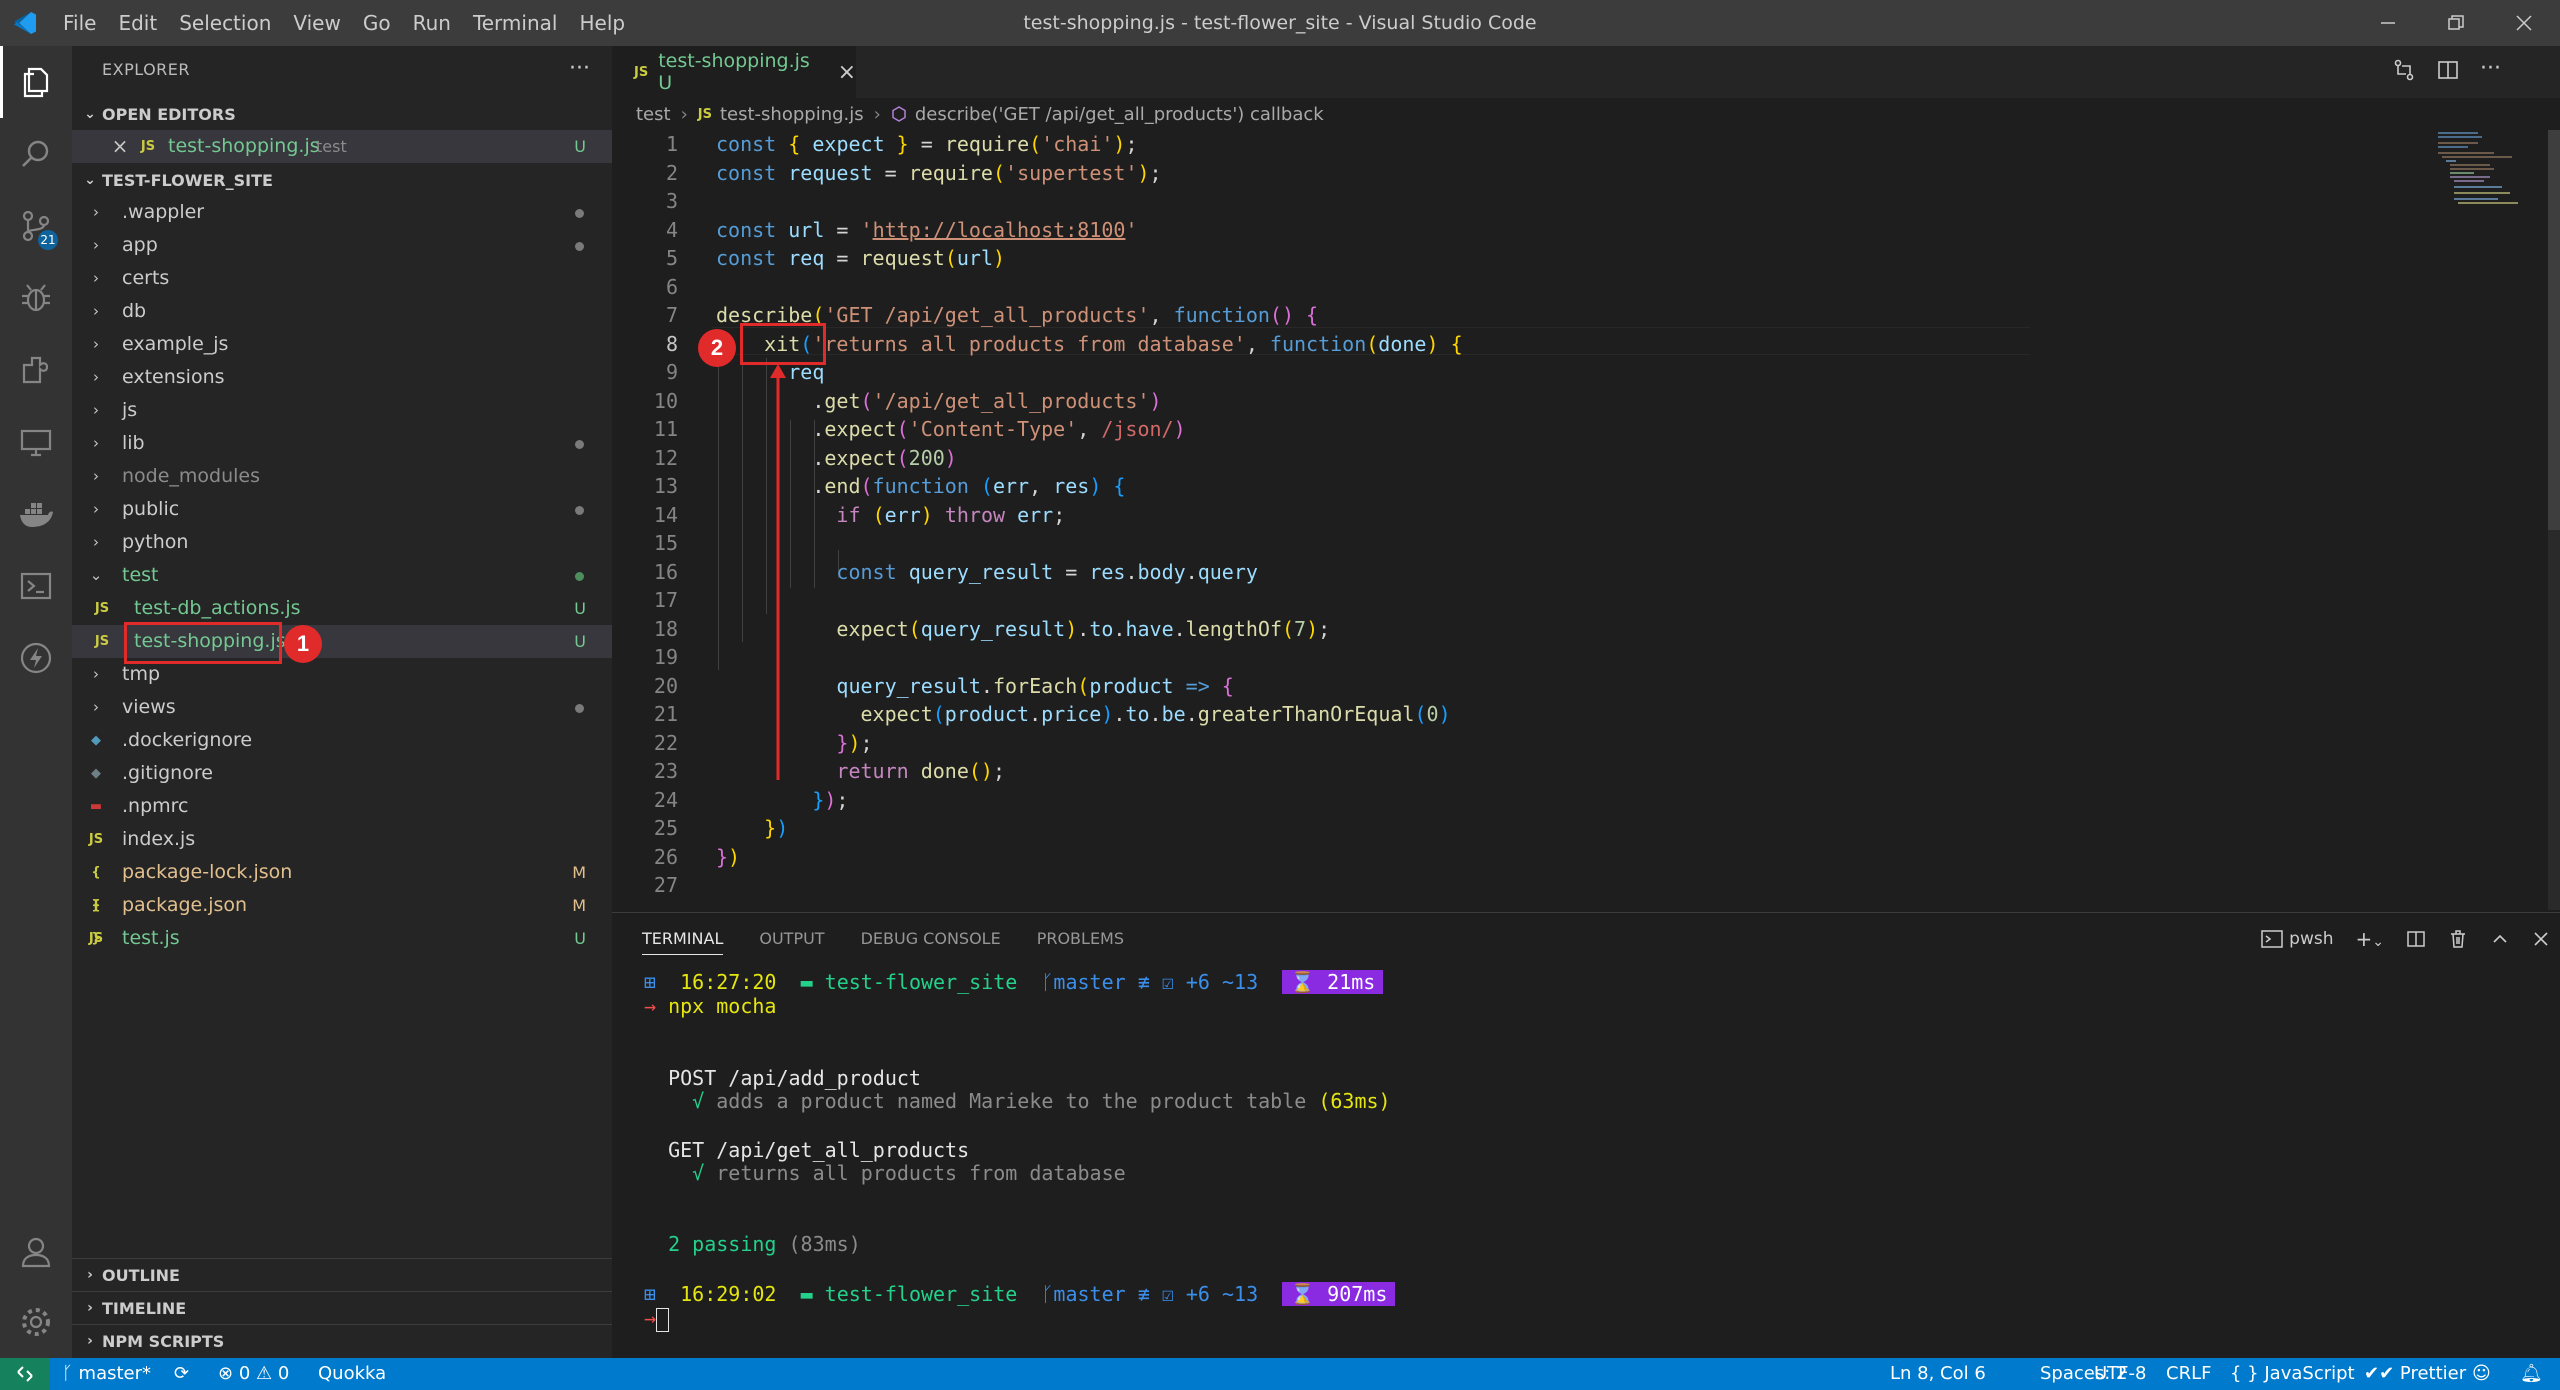 Image resolution: width=2560 pixels, height=1390 pixels. Describe the element at coordinates (36, 1322) in the screenshot. I see `manage-gear-icon` at that location.